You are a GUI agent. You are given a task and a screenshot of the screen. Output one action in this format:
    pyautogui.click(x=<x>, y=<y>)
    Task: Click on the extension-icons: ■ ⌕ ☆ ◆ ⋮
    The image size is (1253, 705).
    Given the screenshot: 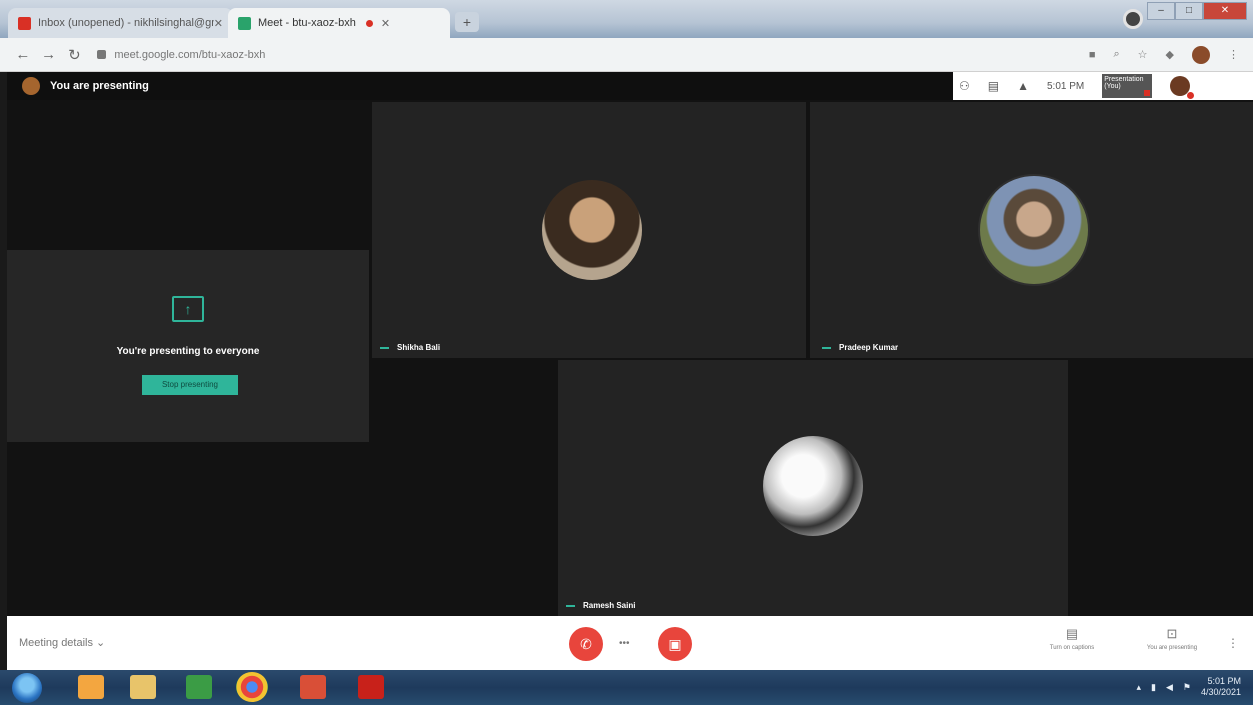 What is the action you would take?
    pyautogui.click(x=1171, y=54)
    